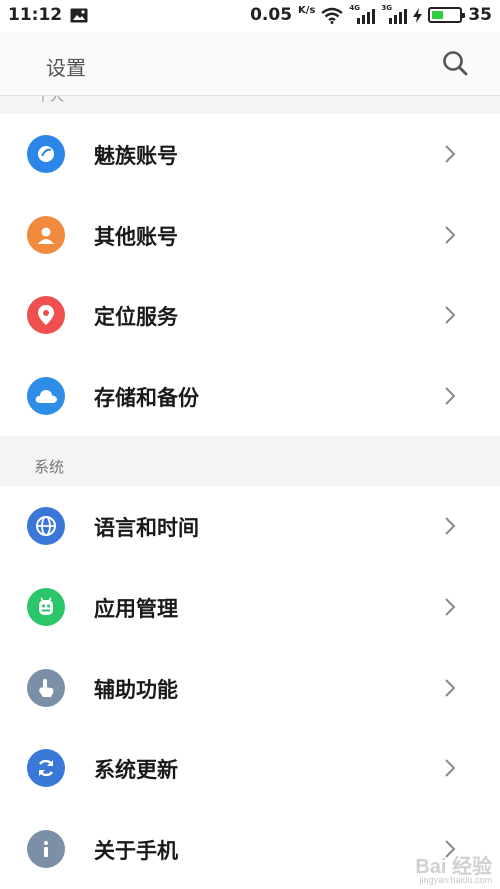 This screenshot has height=889, width=500. I want to click on row-language-time: 语言和时间, so click(250, 526).